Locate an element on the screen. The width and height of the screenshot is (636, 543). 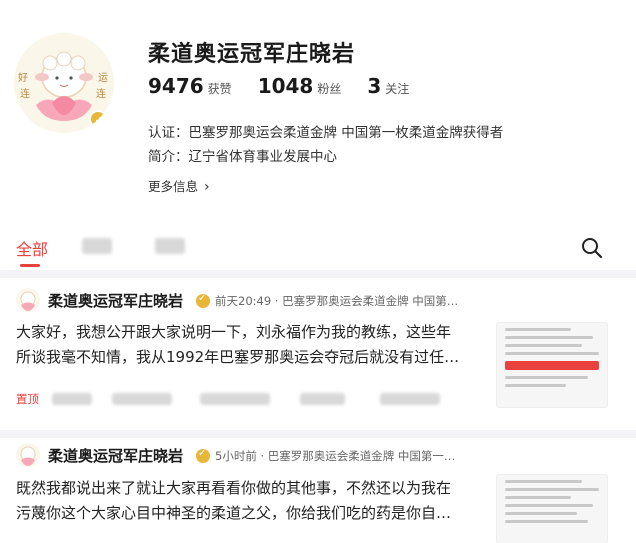
stat-followers: 1048 粉丝 is located at coordinates (300, 86).